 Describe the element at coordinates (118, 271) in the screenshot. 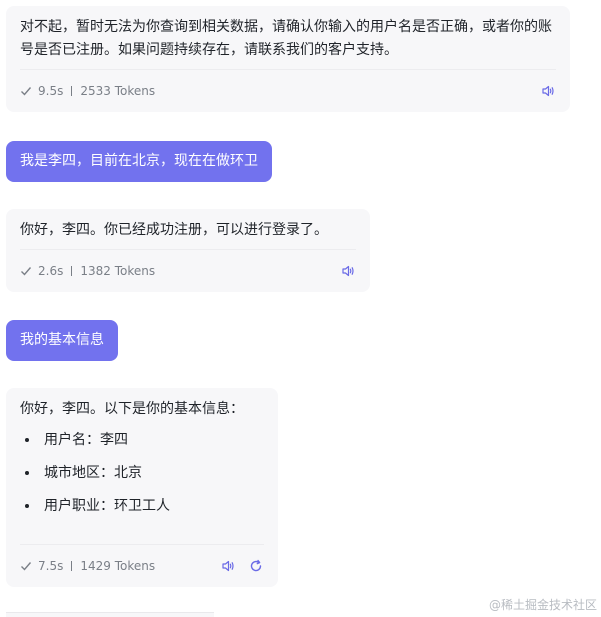

I see `token-count: 1382 Tokens` at that location.